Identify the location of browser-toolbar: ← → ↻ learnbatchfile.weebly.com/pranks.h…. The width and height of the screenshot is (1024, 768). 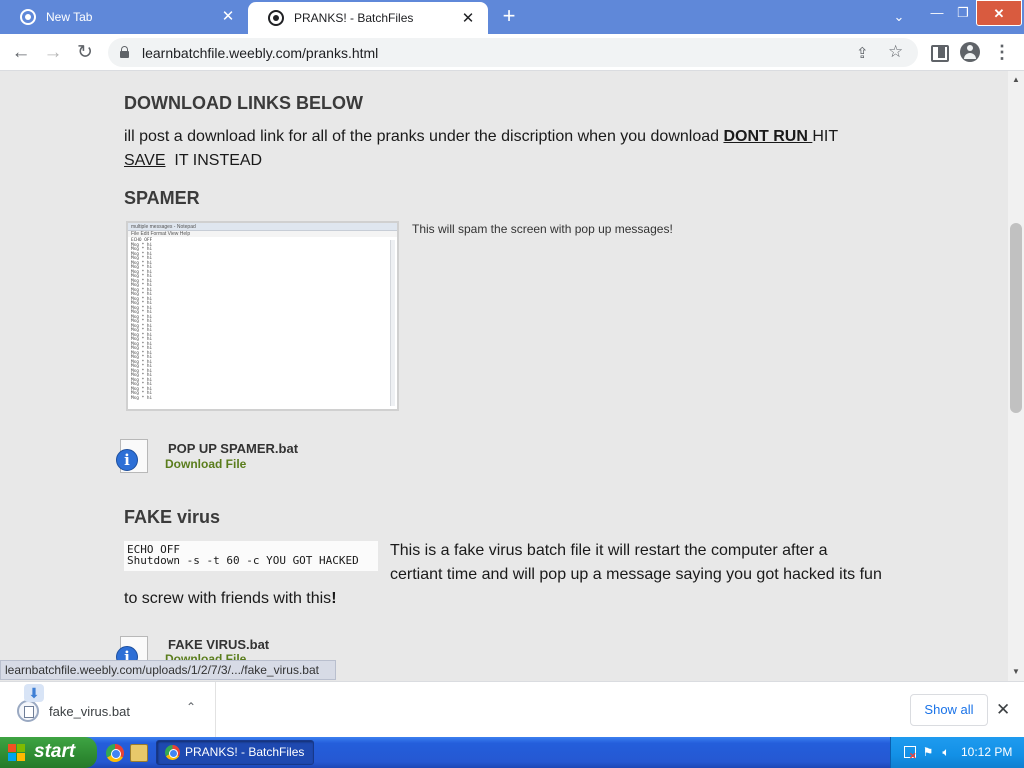
(512, 52).